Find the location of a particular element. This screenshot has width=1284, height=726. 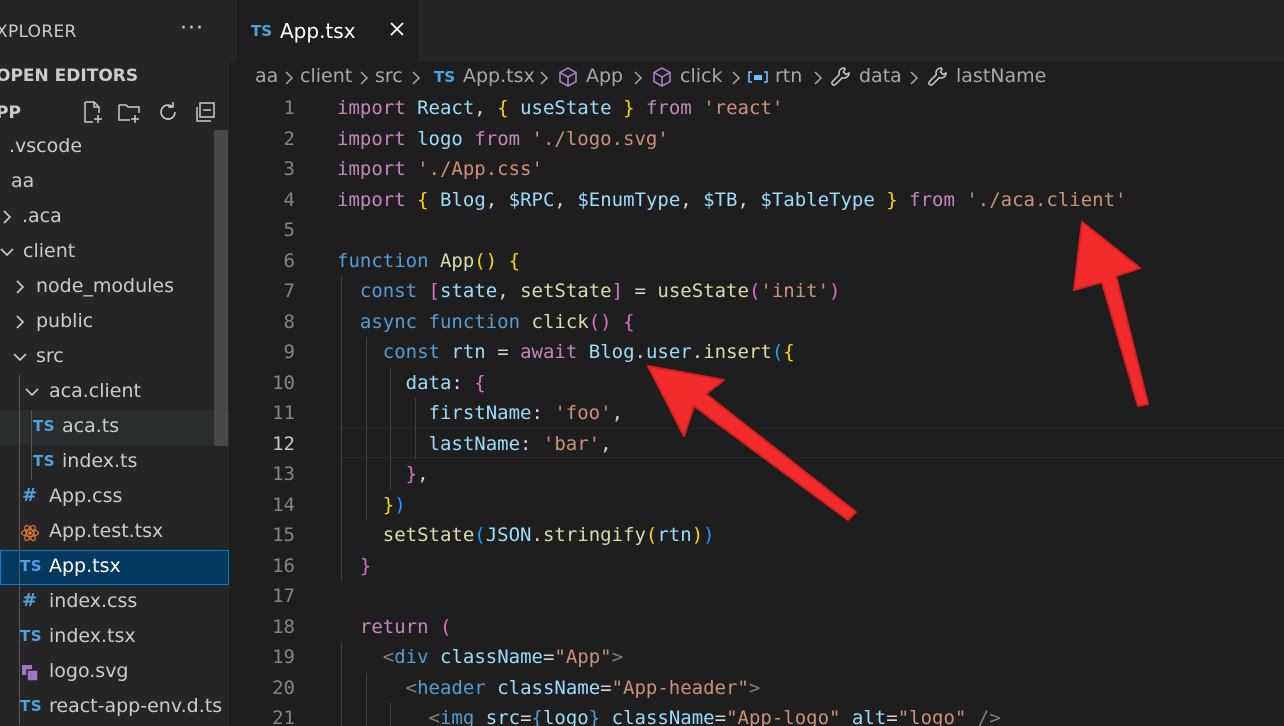

line-number: 13 is located at coordinates (283, 474).